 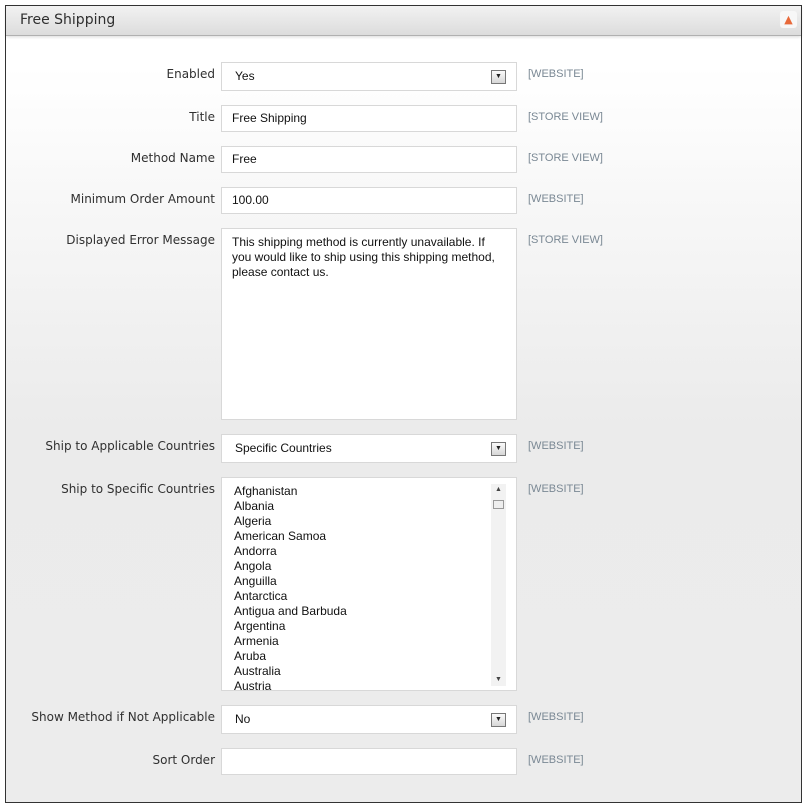 What do you see at coordinates (369, 118) in the screenshot?
I see `title-input: Free Shipping` at bounding box center [369, 118].